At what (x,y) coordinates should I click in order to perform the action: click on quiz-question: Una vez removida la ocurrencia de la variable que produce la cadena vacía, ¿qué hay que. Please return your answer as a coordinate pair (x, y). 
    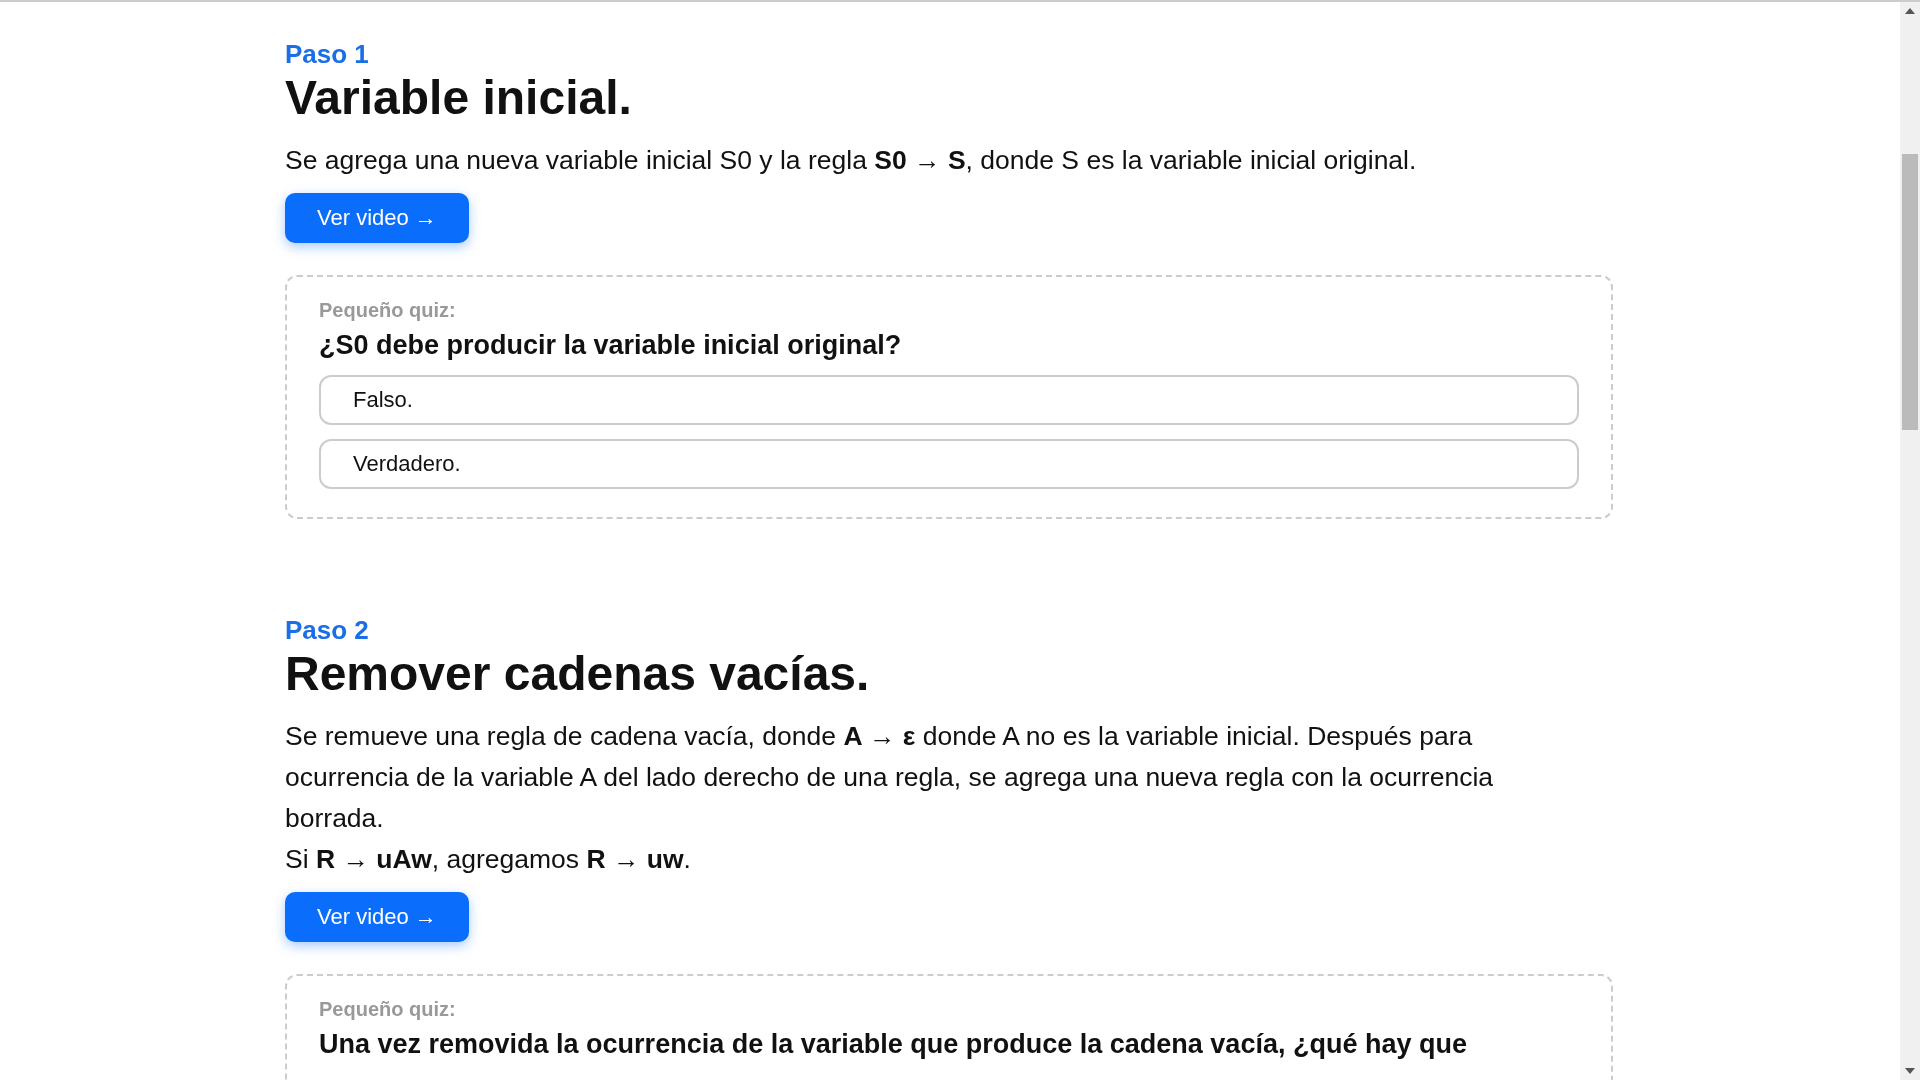
    Looking at the image, I should click on (893, 1044).